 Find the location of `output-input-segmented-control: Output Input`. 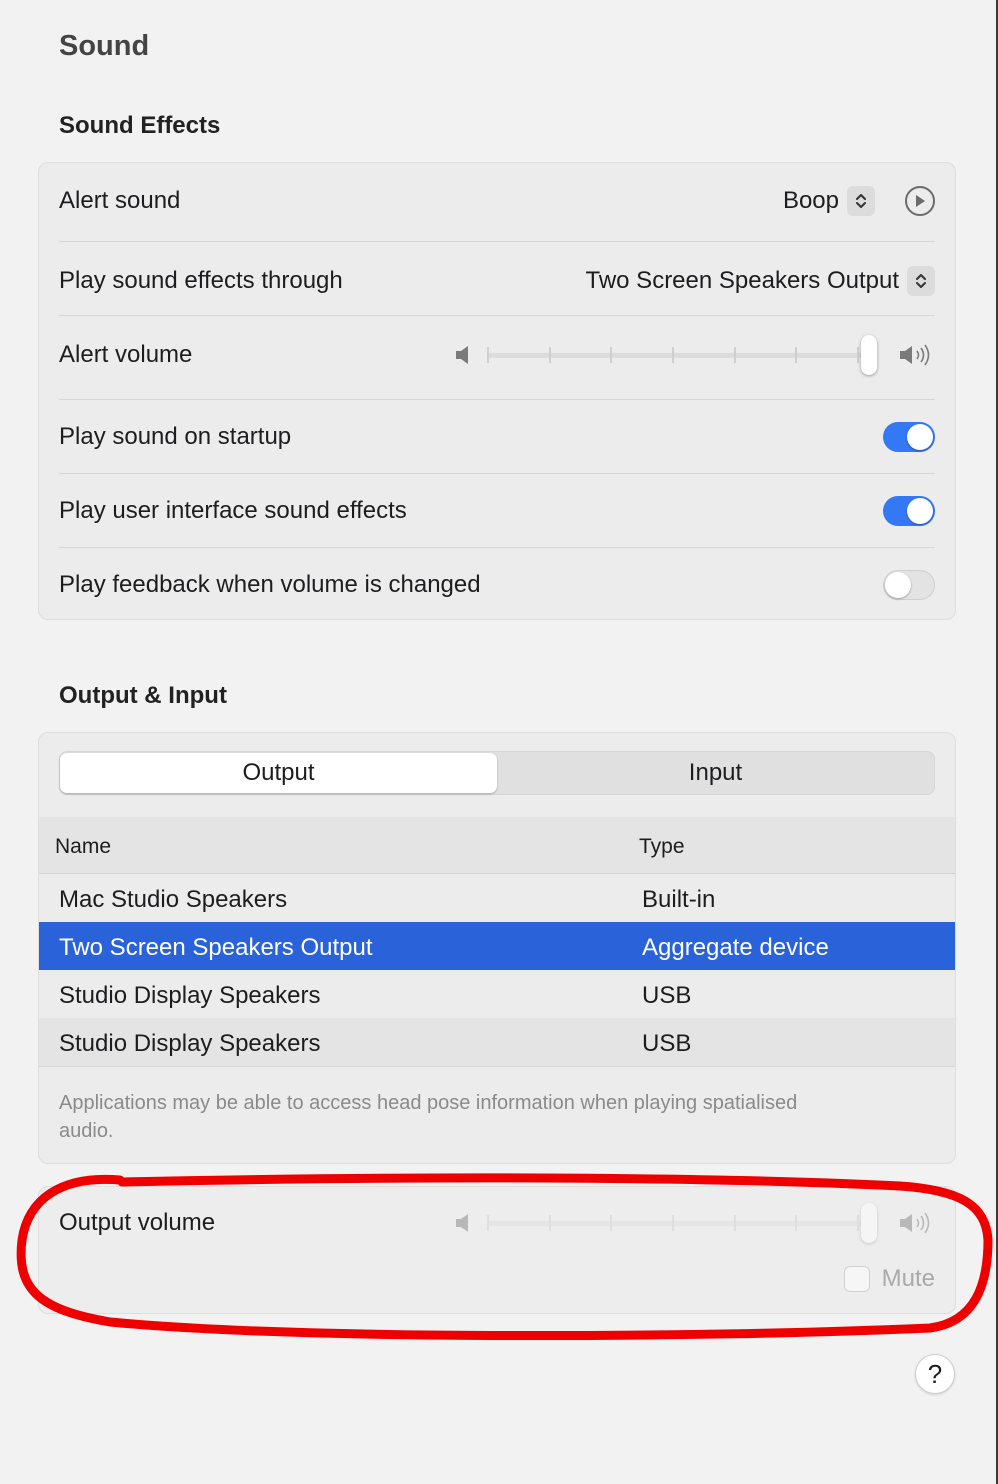

output-input-segmented-control: Output Input is located at coordinates (497, 773).